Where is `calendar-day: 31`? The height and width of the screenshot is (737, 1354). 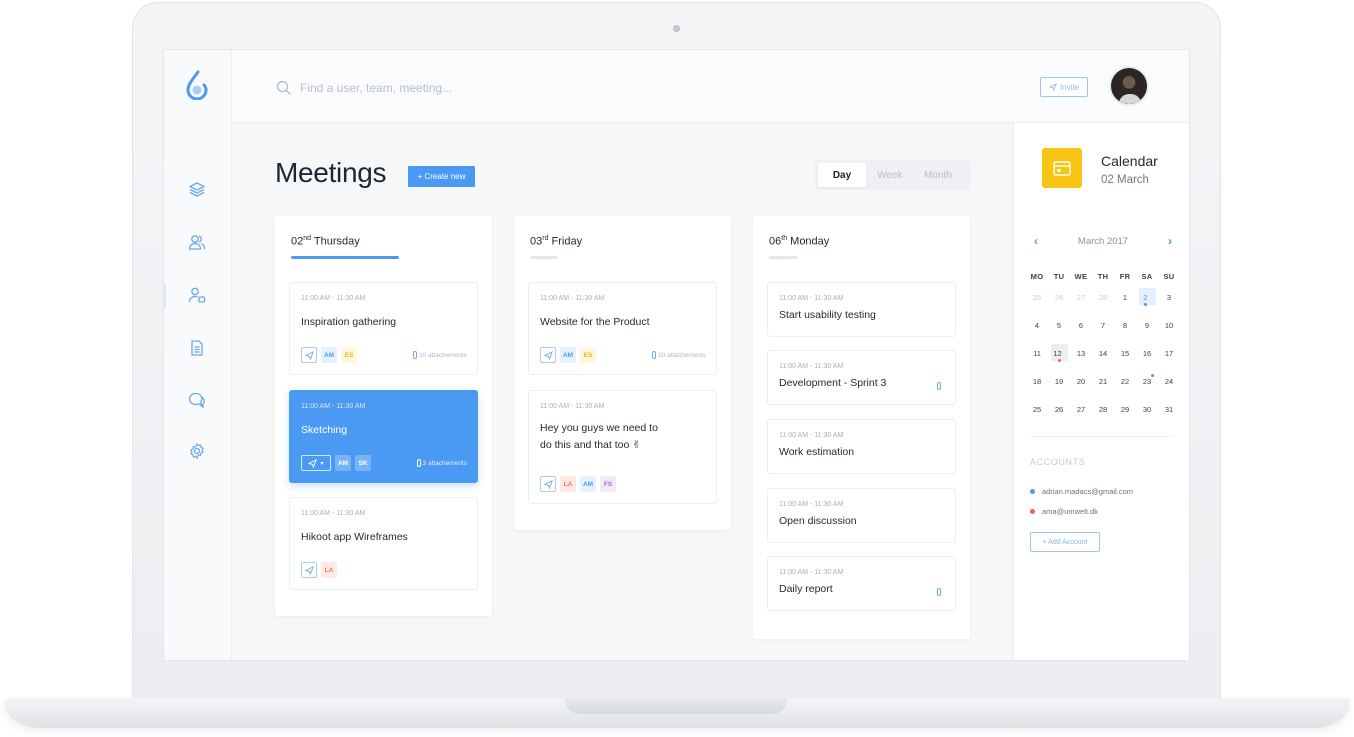
calendar-day: 31 is located at coordinates (1169, 409).